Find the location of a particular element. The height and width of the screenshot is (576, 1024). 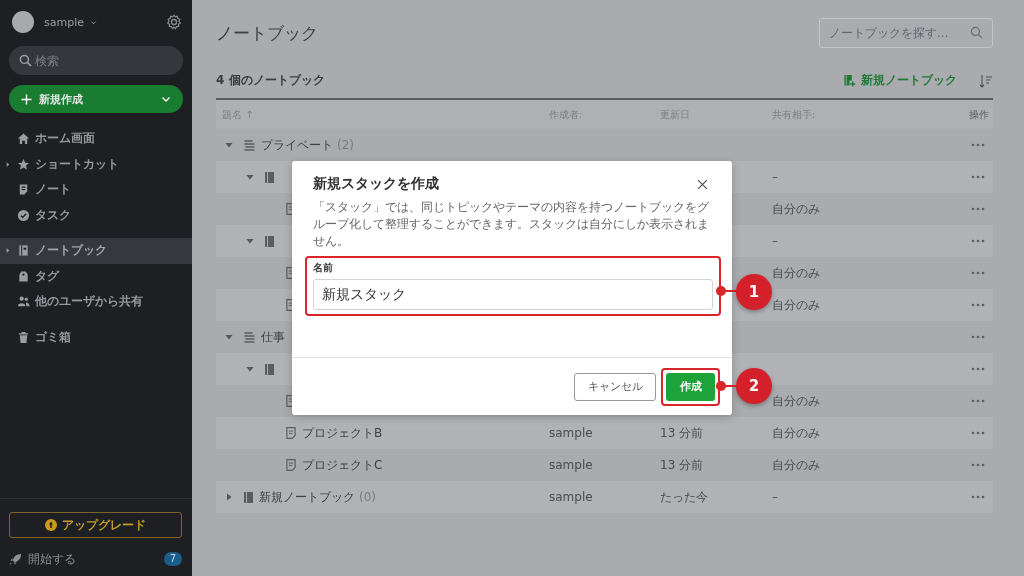

column-header: 操作 is located at coordinates (970, 114).